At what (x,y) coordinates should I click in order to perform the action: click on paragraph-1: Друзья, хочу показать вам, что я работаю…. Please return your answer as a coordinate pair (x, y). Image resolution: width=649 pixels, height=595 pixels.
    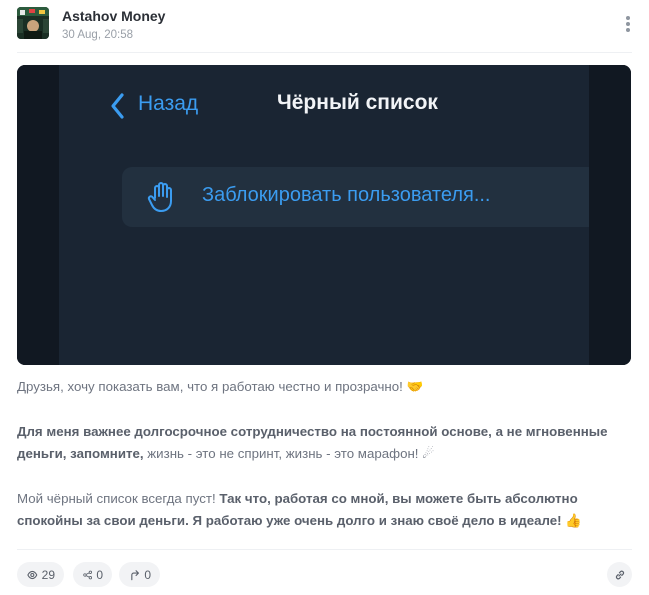
    Looking at the image, I should click on (220, 387).